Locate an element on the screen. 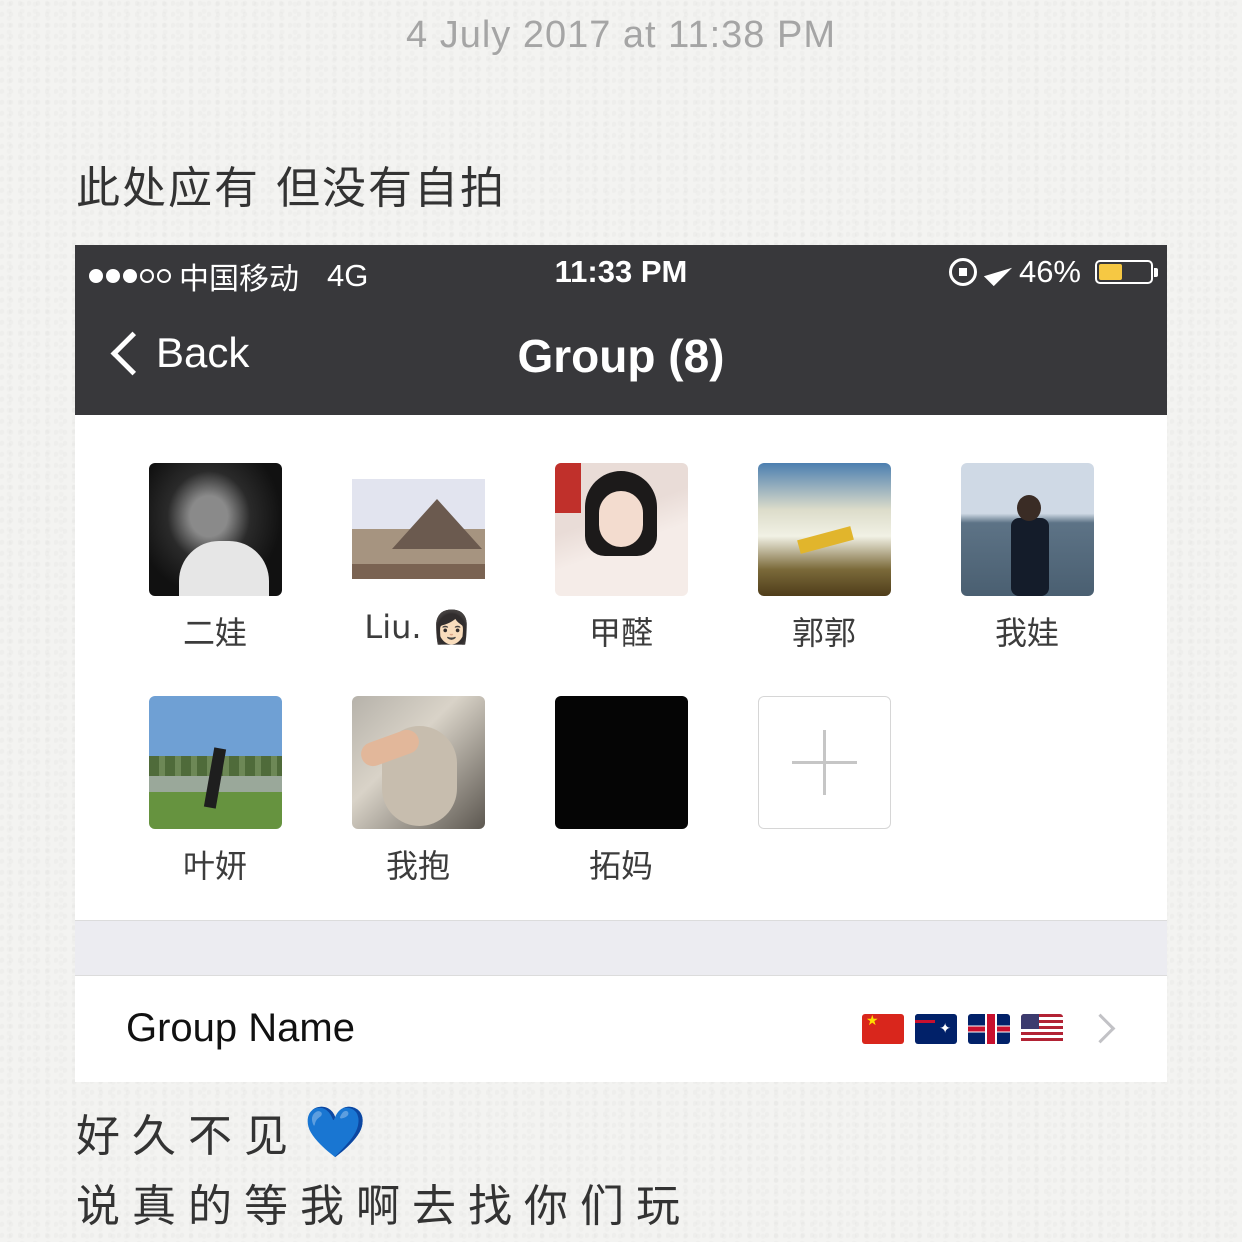 The height and width of the screenshot is (1242, 1242). uk-flag-icon is located at coordinates (989, 1029).